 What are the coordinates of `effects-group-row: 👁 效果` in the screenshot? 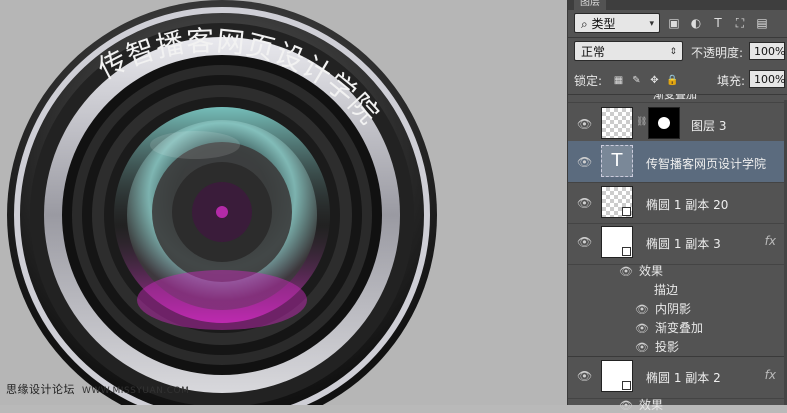 It's located at (641, 270).